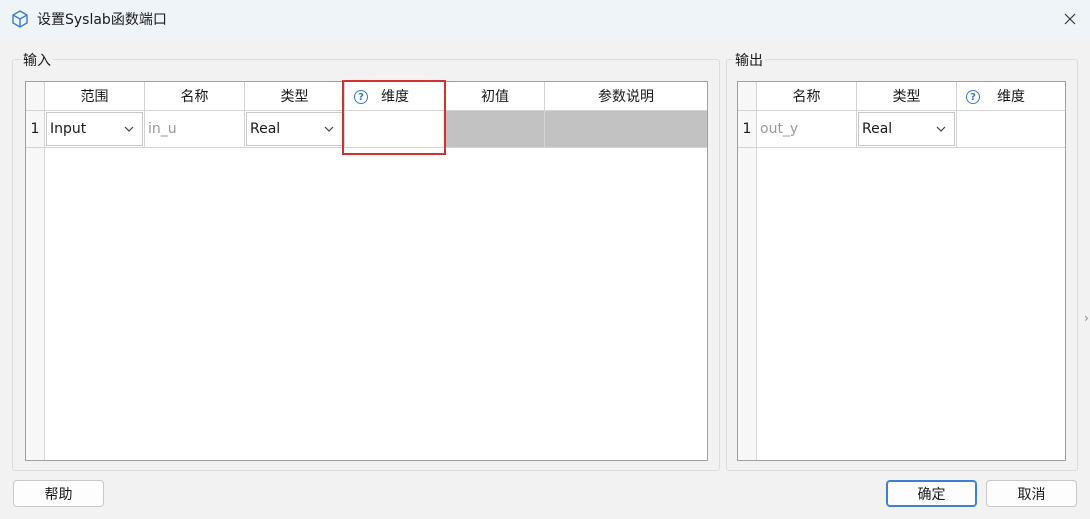 The width and height of the screenshot is (1090, 519). I want to click on column-header-initial: 初值, so click(495, 96).